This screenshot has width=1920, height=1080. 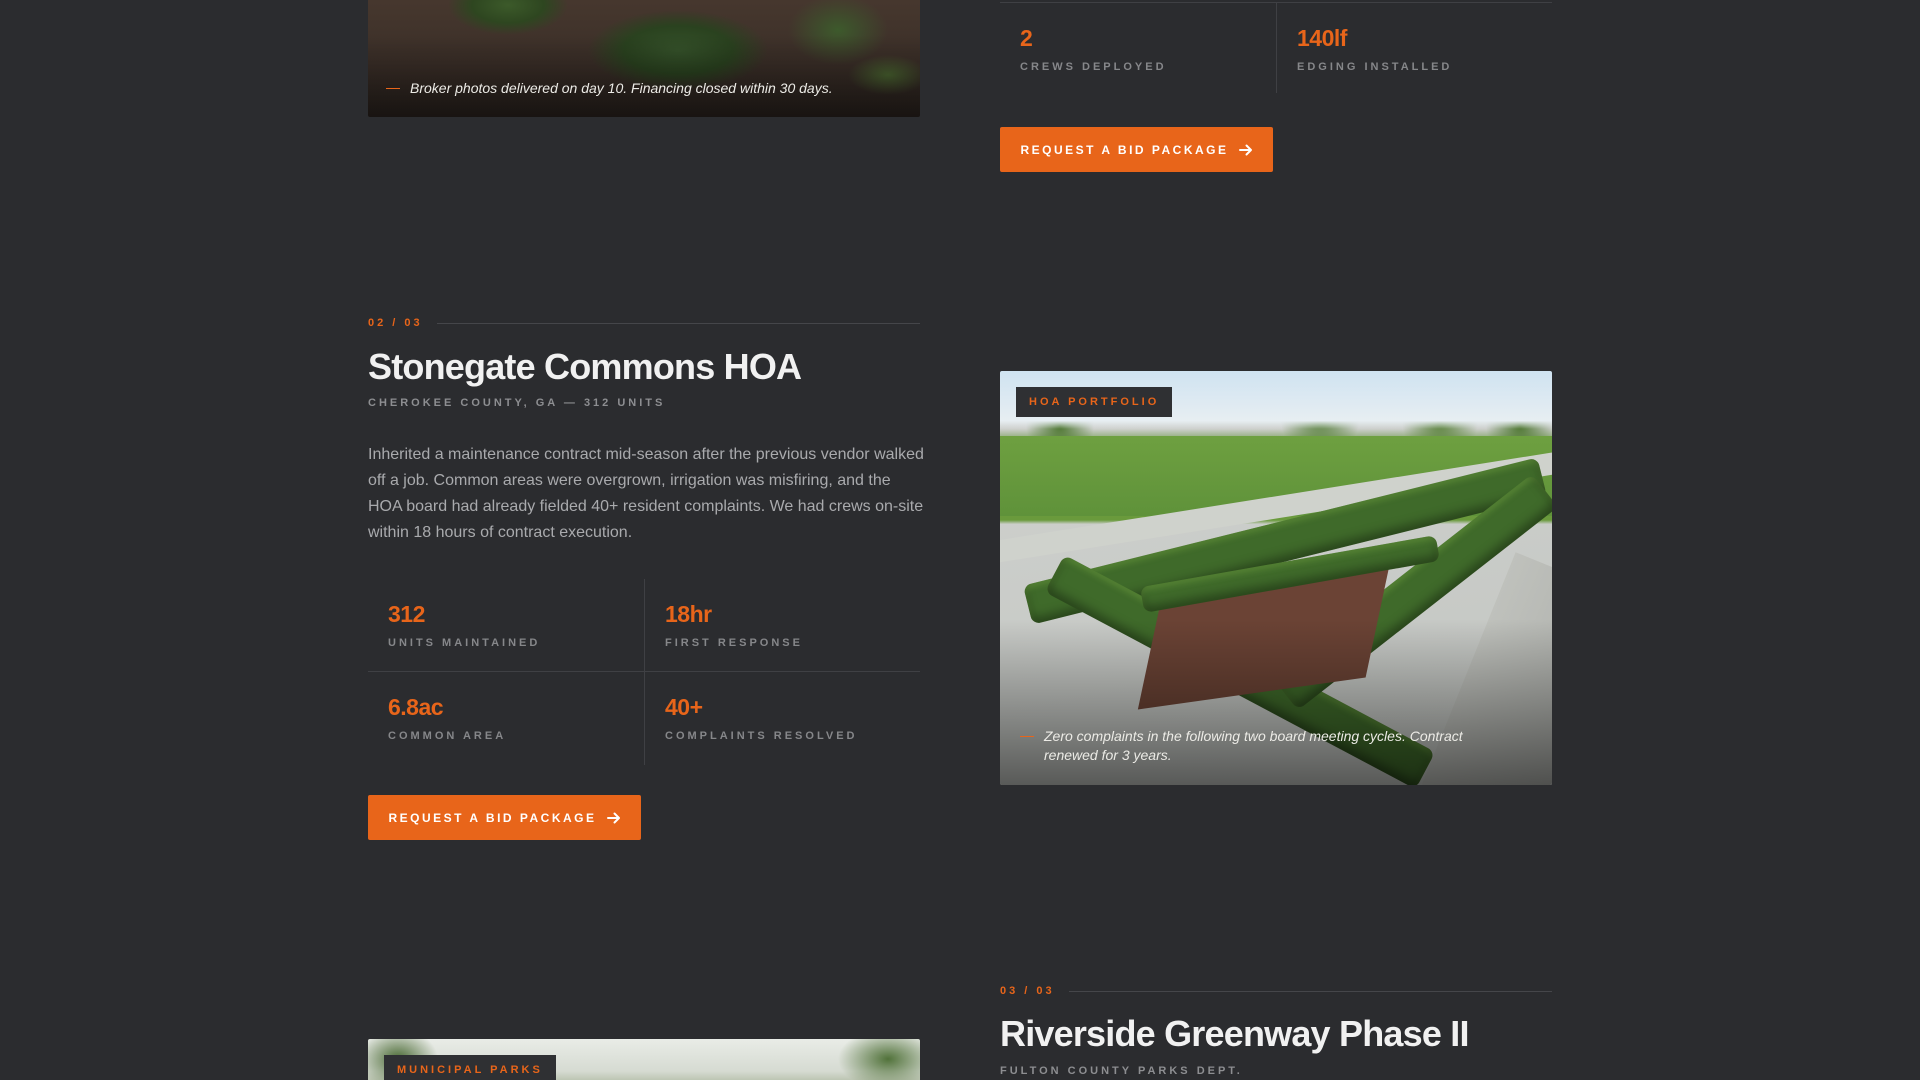 I want to click on stat-units-maintained: 312 UNITS MAINTAINED, so click(x=506, y=625).